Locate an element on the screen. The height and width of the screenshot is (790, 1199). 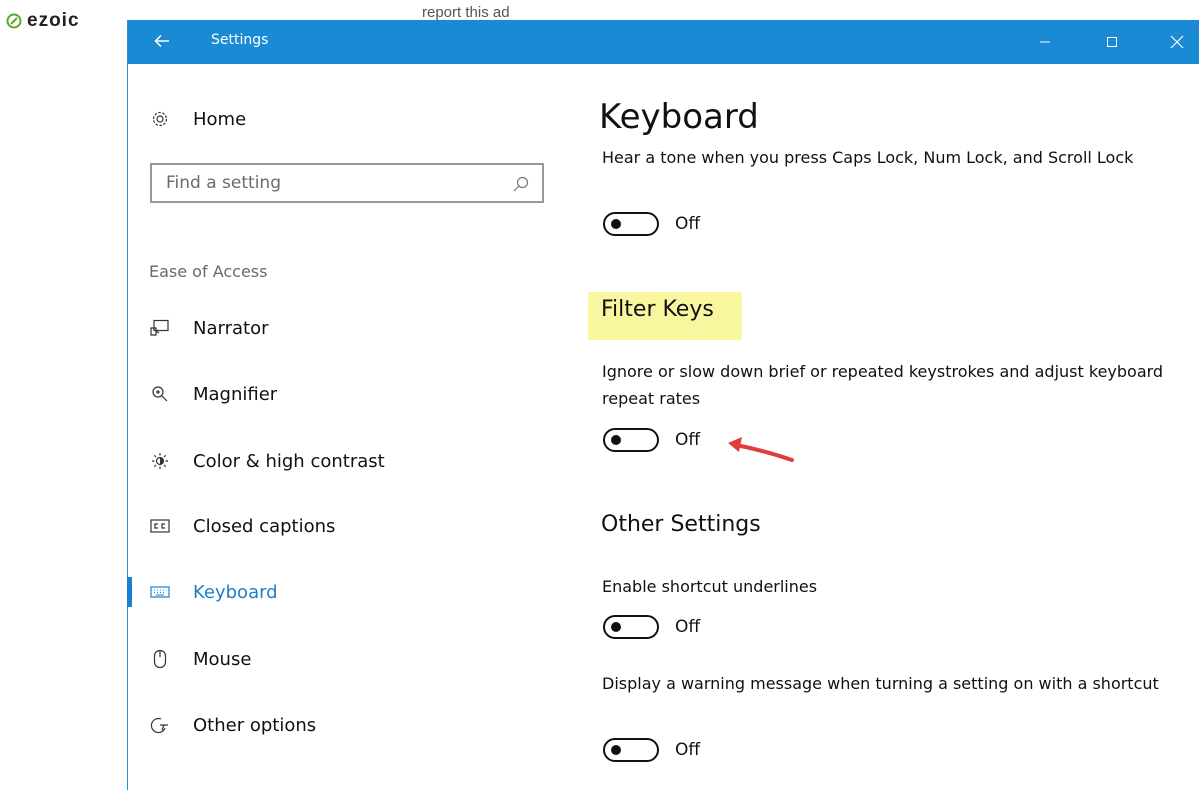
sidebar-item-label: Color & high contrast is located at coordinates (289, 461).